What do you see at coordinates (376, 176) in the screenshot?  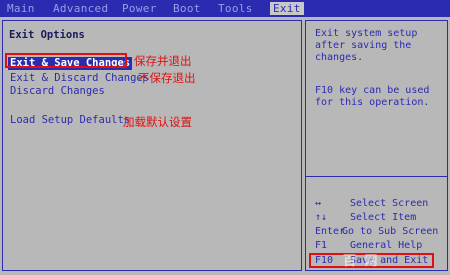 I see `help-divider` at bounding box center [376, 176].